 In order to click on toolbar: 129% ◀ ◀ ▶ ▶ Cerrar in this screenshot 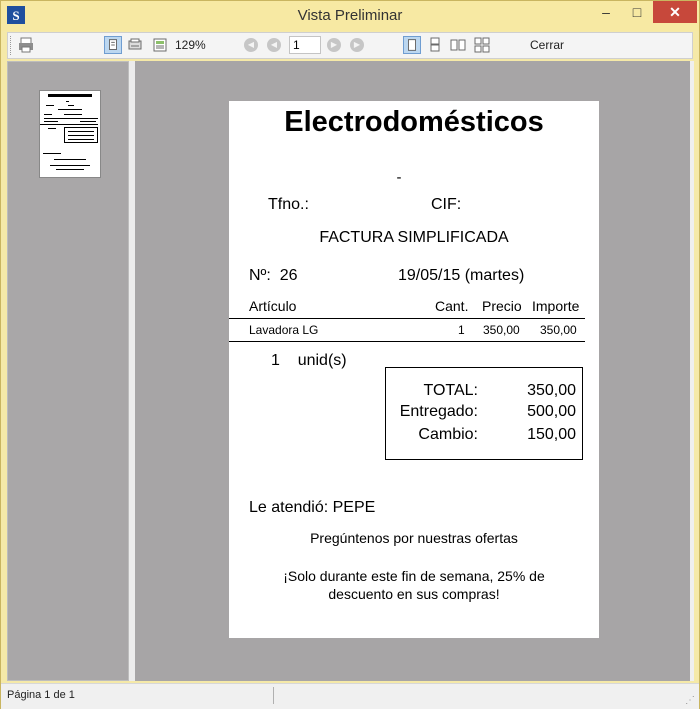, I will do `click(350, 45)`.